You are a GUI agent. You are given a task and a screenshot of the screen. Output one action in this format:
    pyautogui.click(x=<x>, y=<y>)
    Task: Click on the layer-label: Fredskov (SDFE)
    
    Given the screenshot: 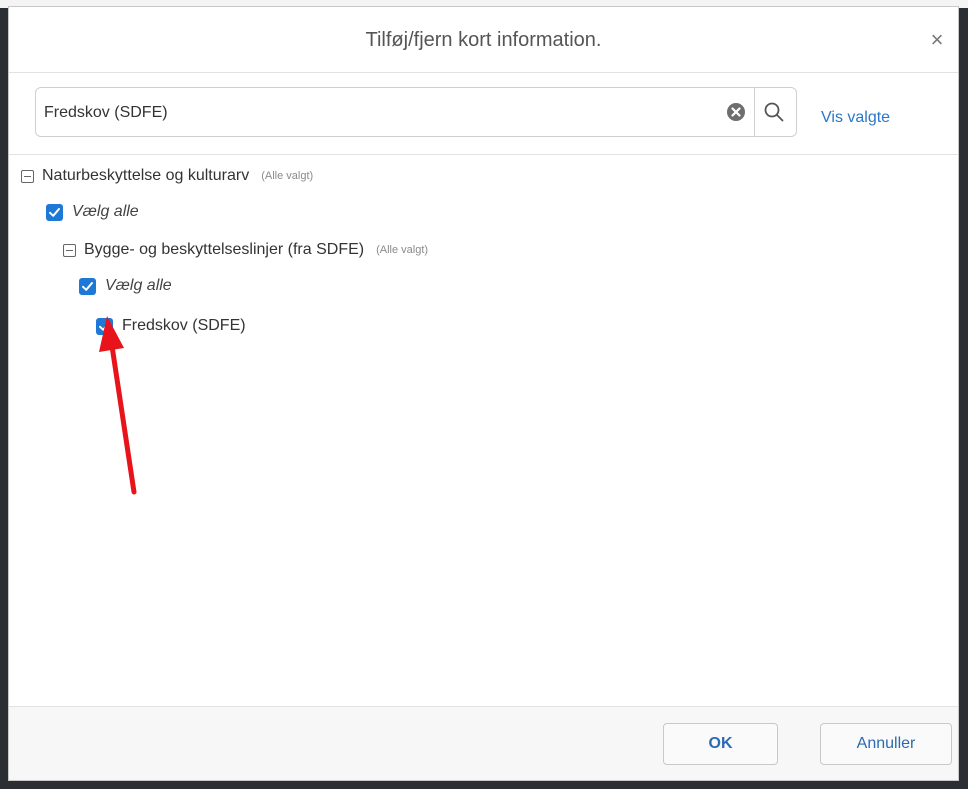 What is the action you would take?
    pyautogui.click(x=184, y=326)
    